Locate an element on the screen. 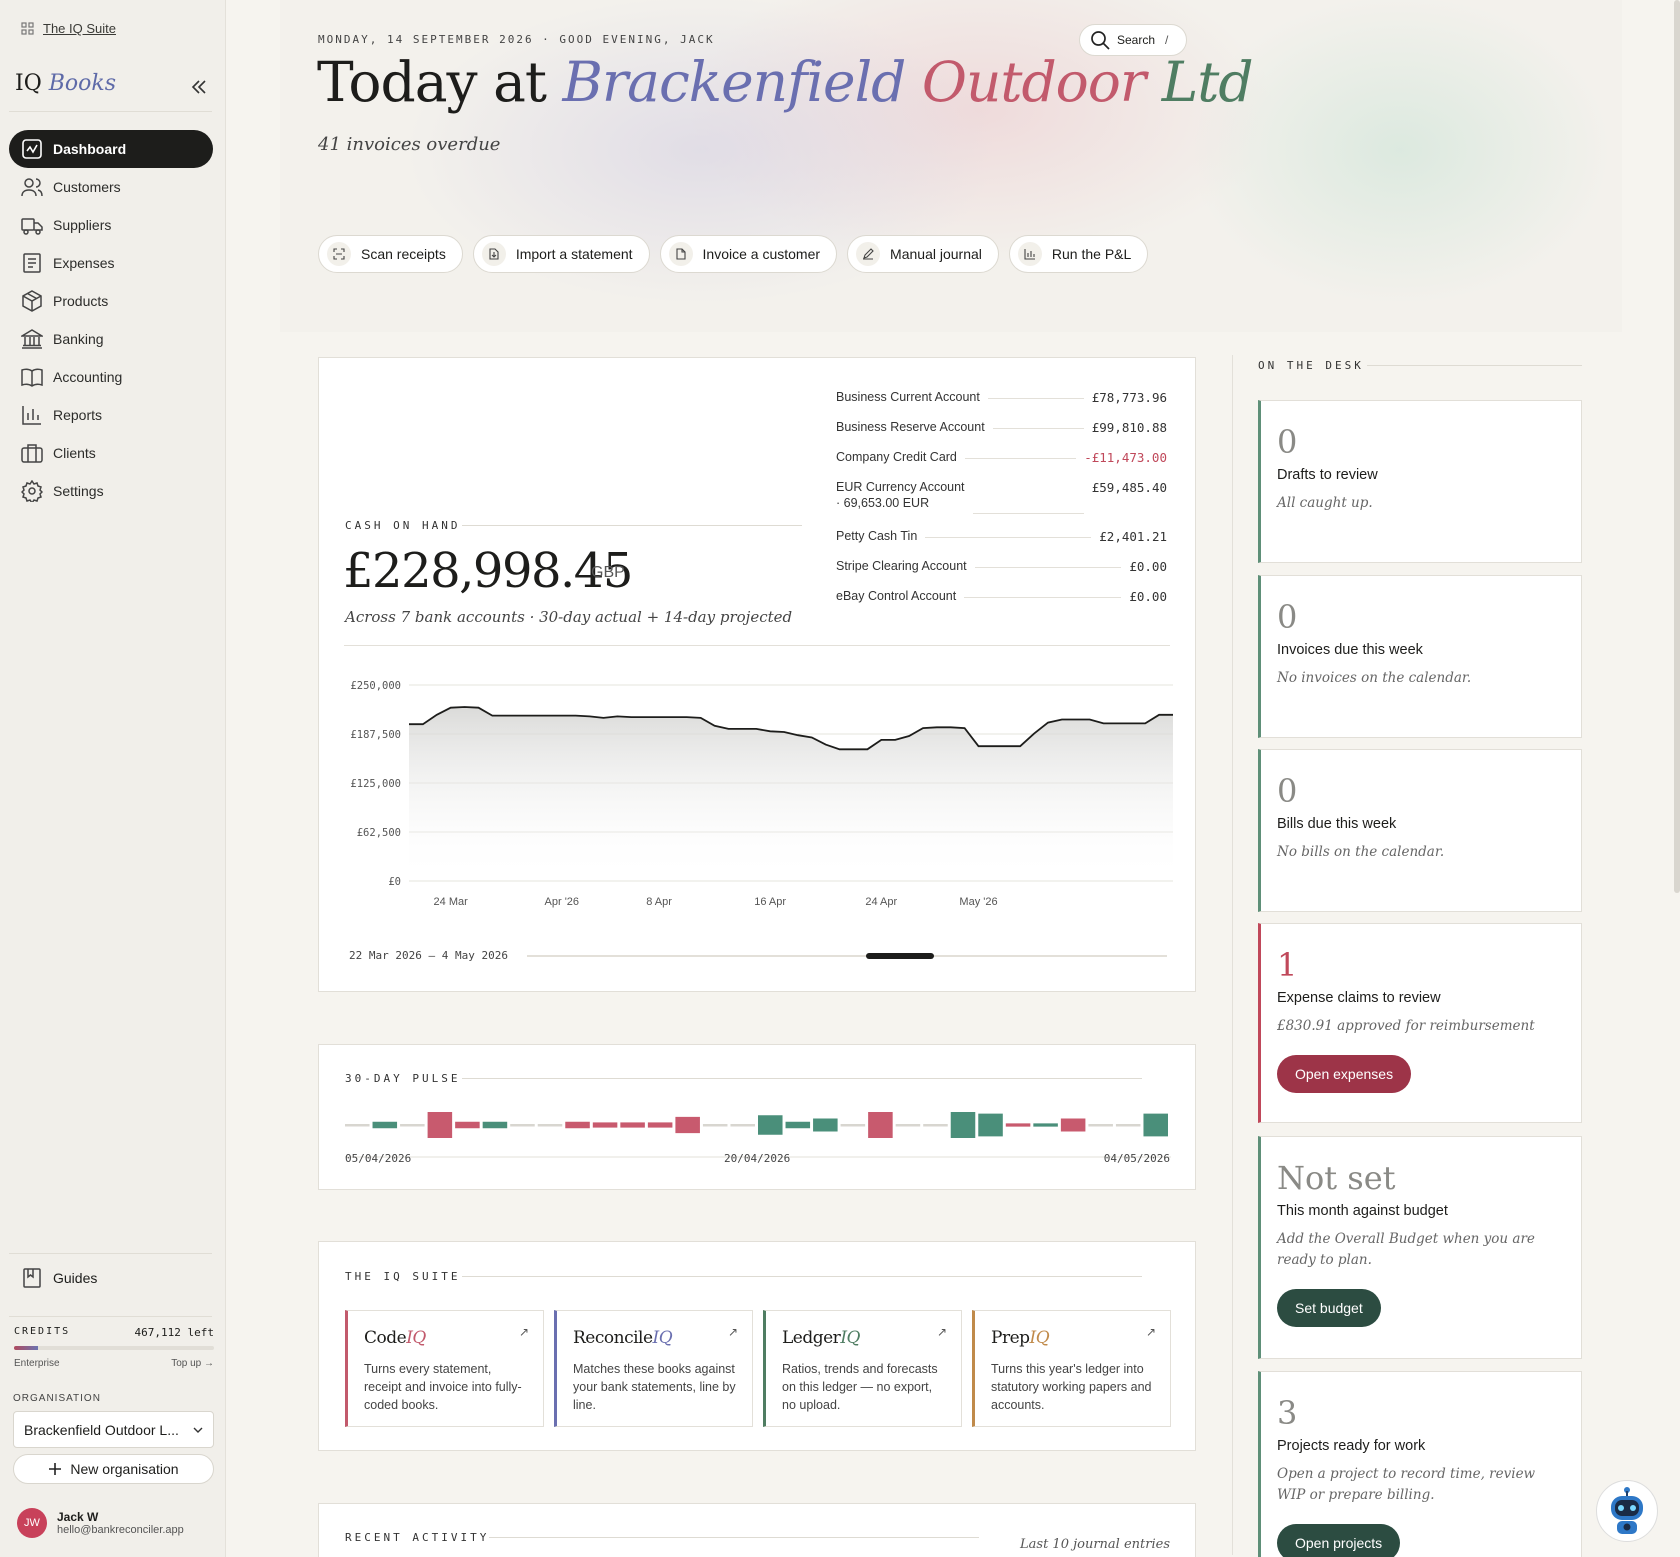  nav-expenses: Expenses is located at coordinates (111, 263).